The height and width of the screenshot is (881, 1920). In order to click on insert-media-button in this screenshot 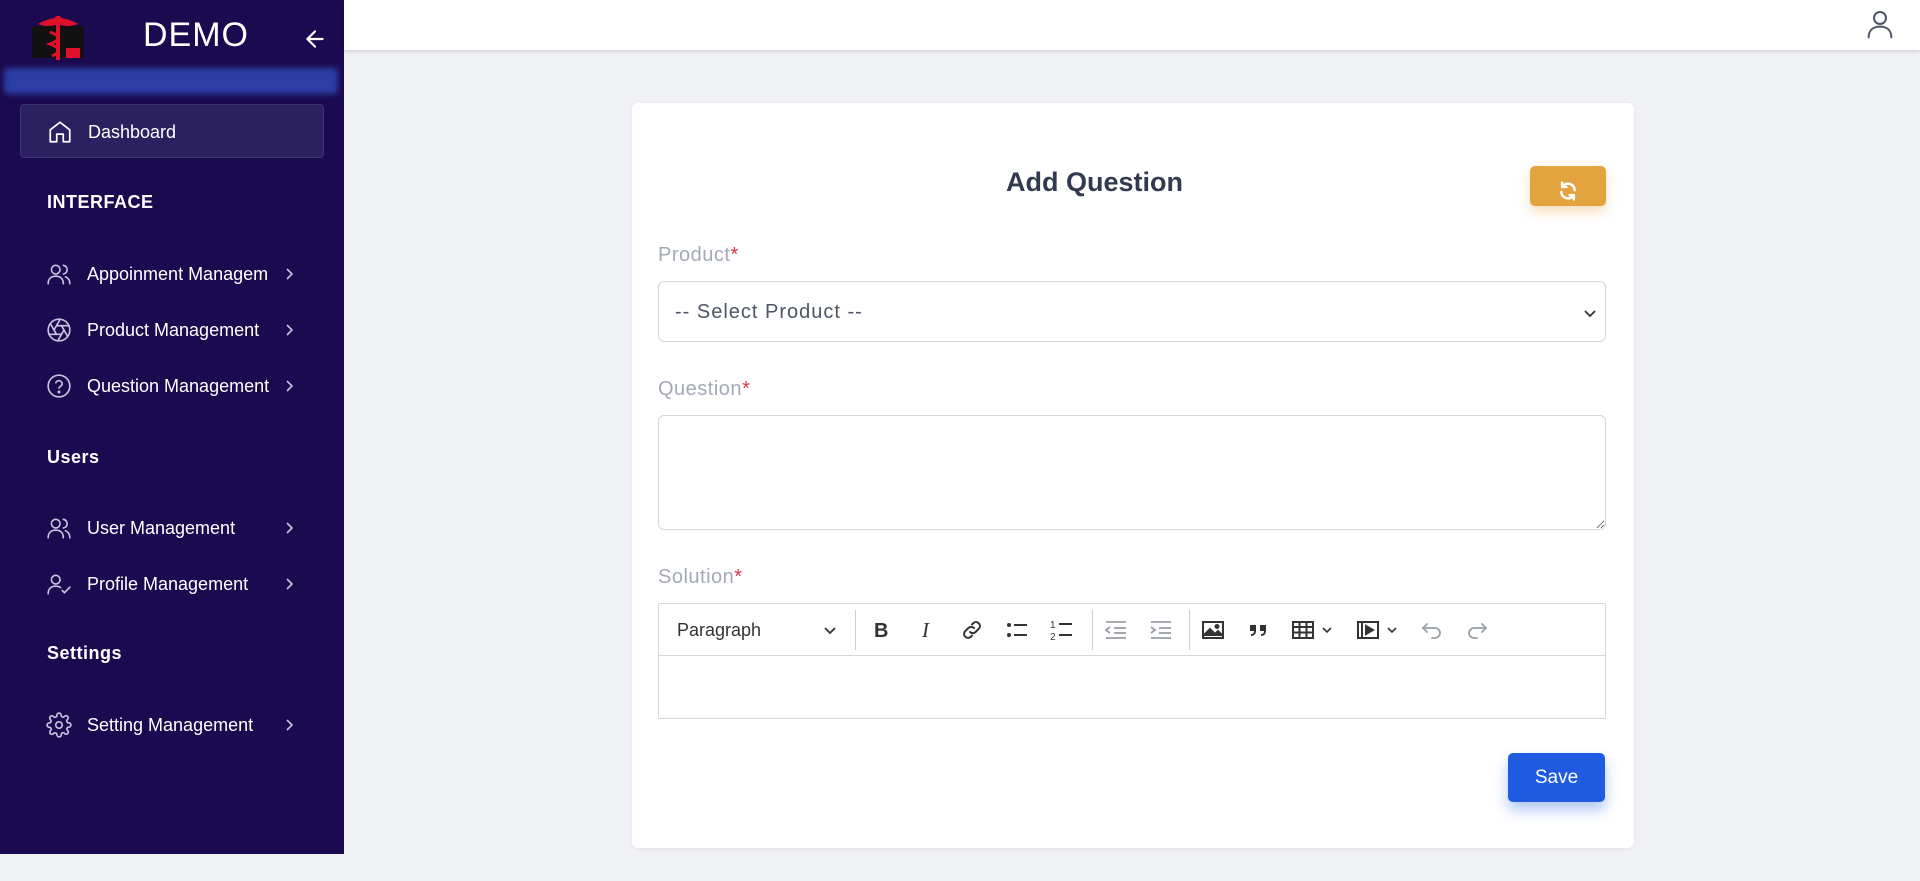, I will do `click(1368, 630)`.